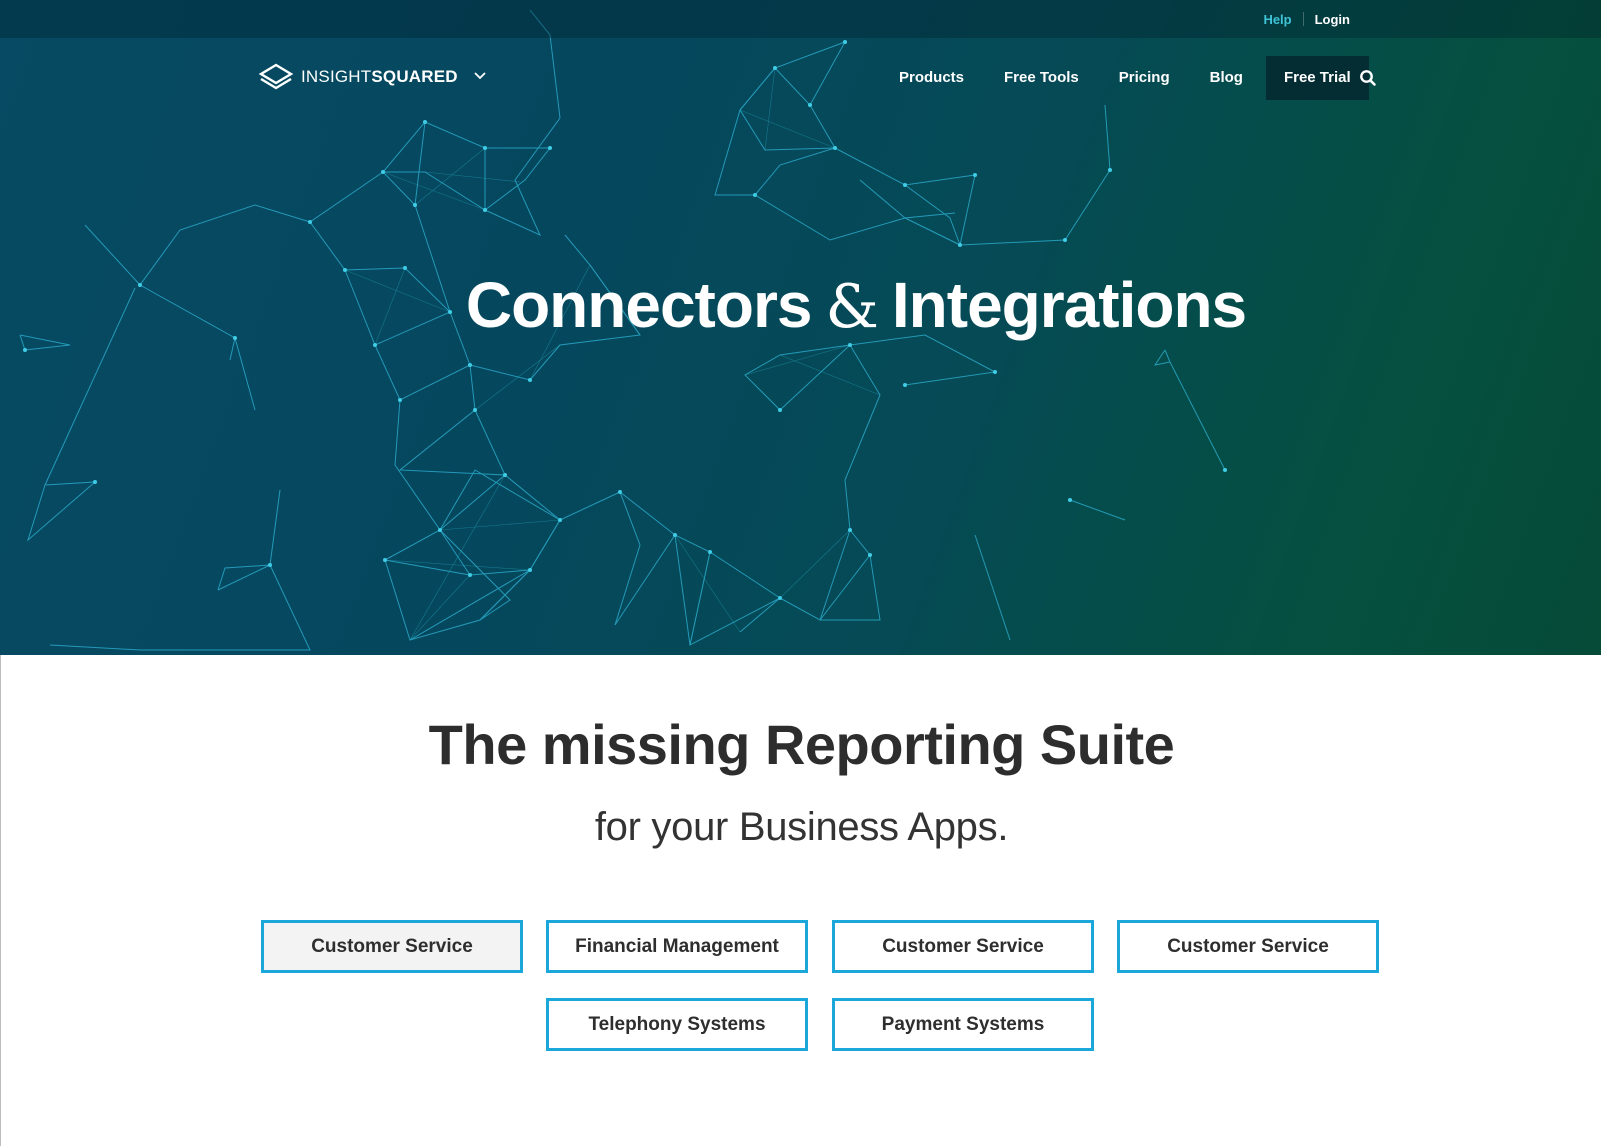 The height and width of the screenshot is (1146, 1601). I want to click on chevron-down-icon, so click(480, 76).